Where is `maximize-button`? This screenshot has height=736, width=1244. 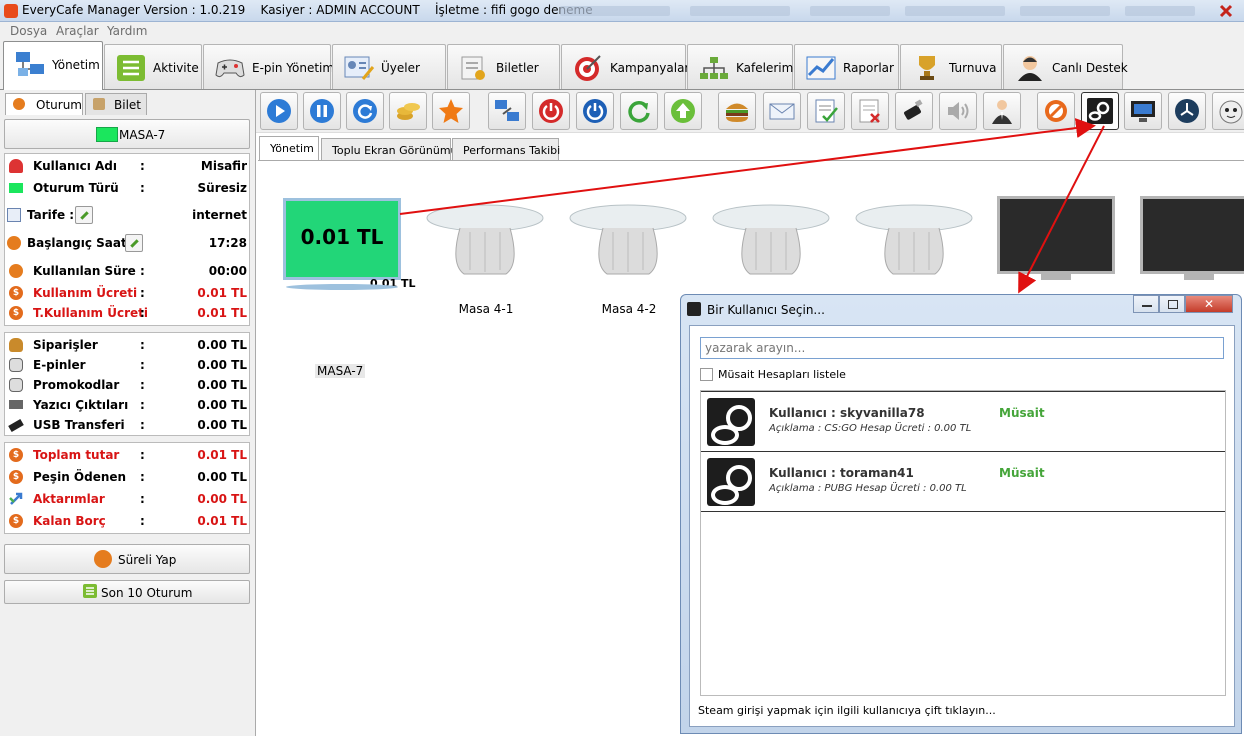
maximize-button is located at coordinates (1172, 304).